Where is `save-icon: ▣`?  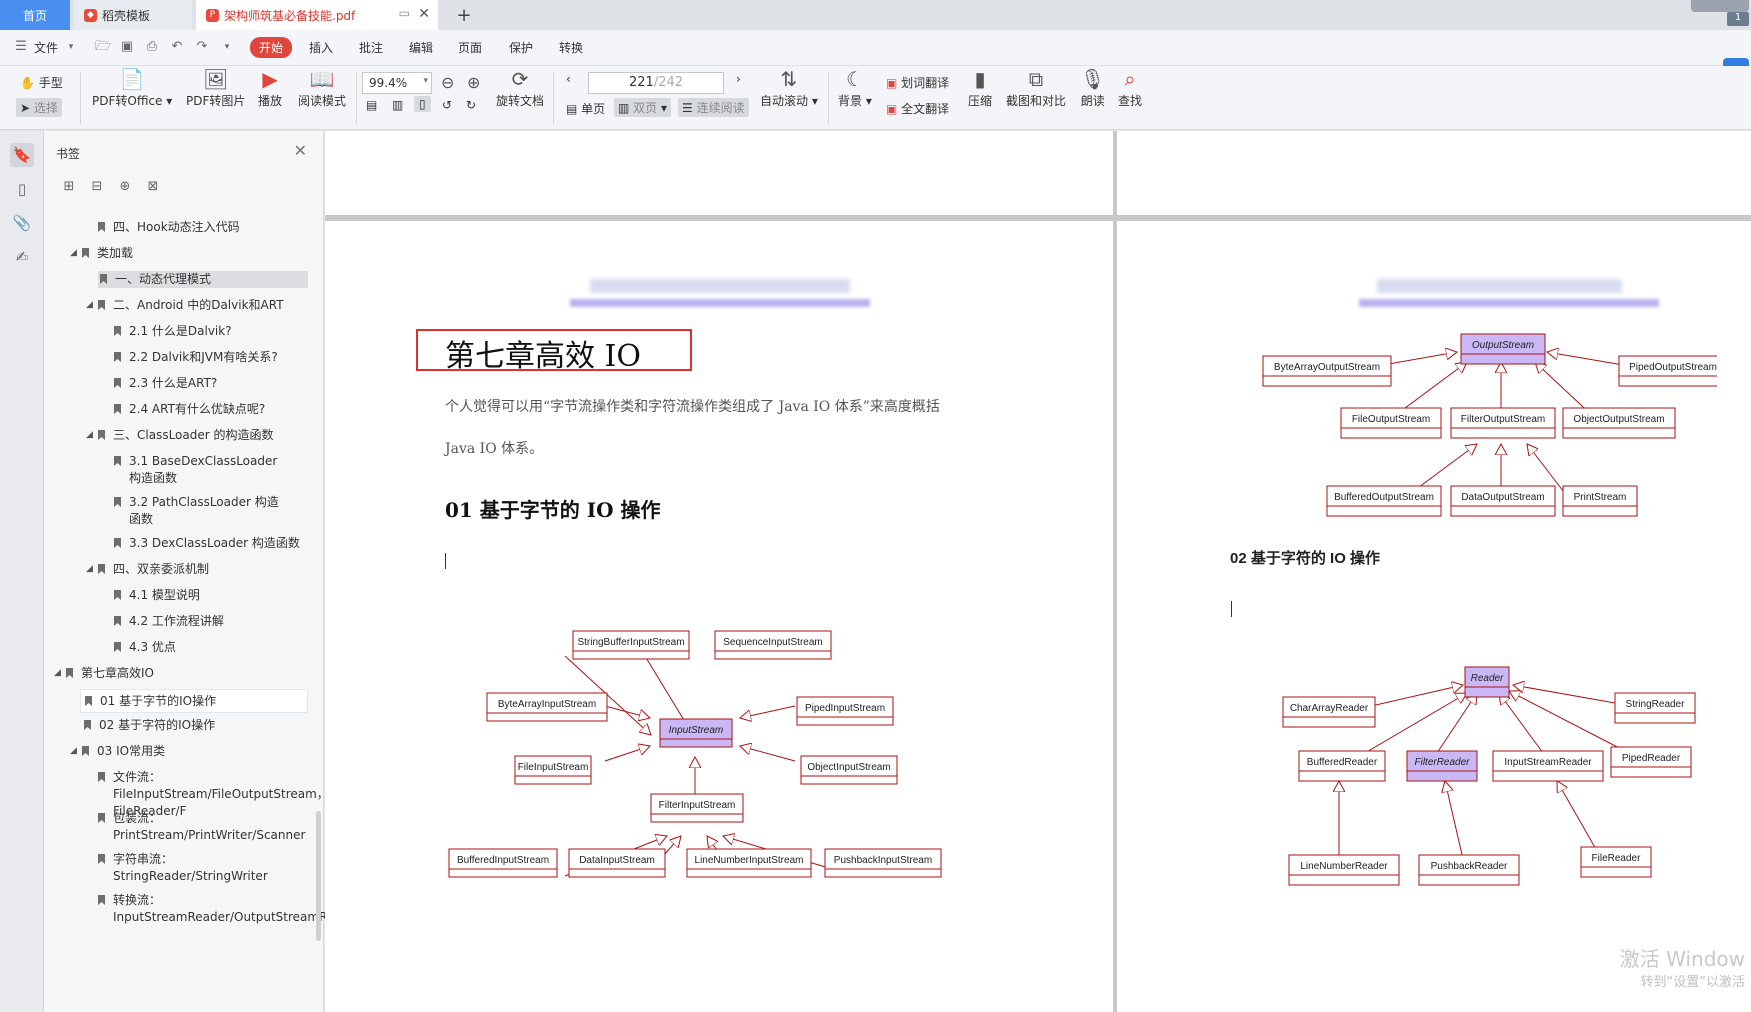
save-icon: ▣ is located at coordinates (127, 47).